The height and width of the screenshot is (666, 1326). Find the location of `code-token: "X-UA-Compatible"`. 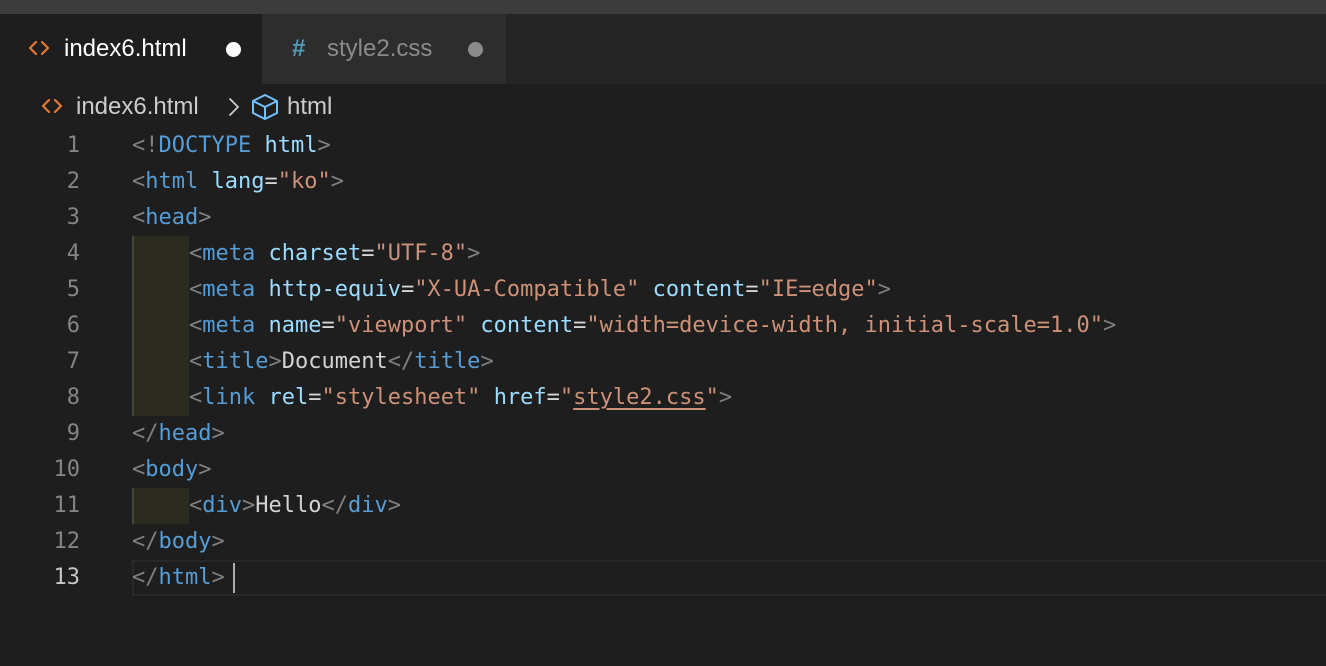

code-token: "X-UA-Compatible" is located at coordinates (527, 289).